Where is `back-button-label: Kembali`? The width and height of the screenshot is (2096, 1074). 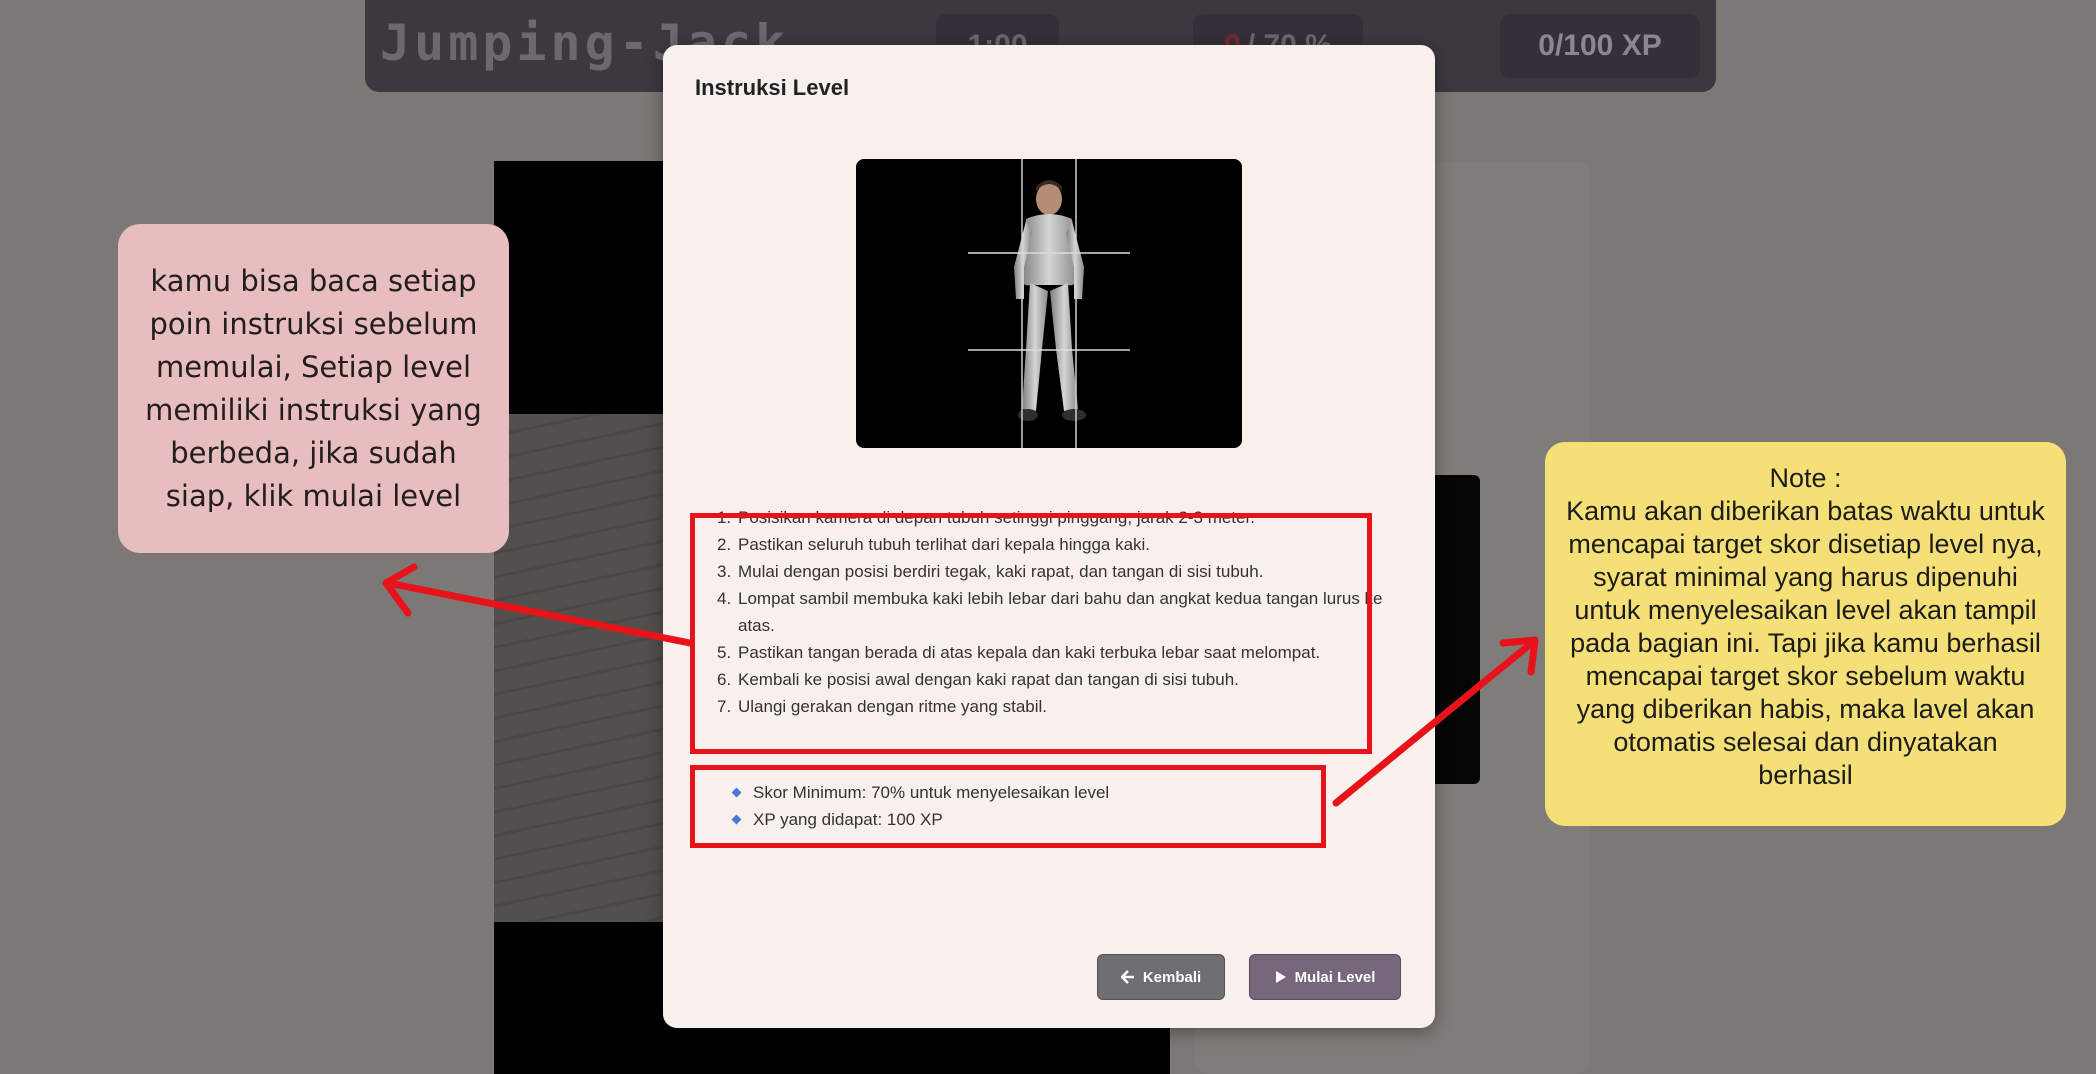 back-button-label: Kembali is located at coordinates (1172, 977).